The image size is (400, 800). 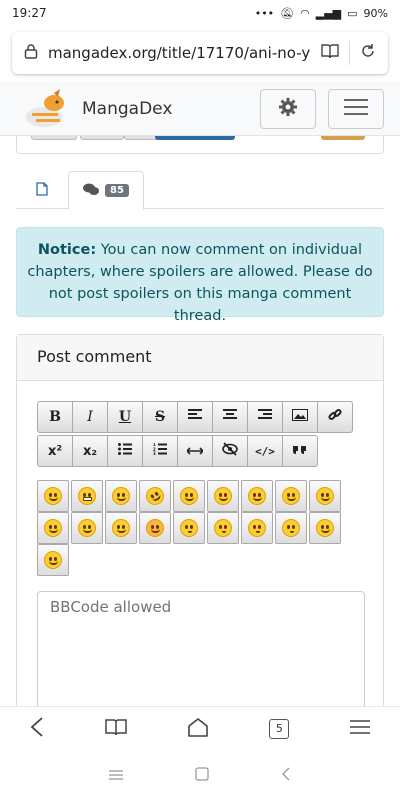 I want to click on emoji-kissing-icon, so click(x=223, y=528).